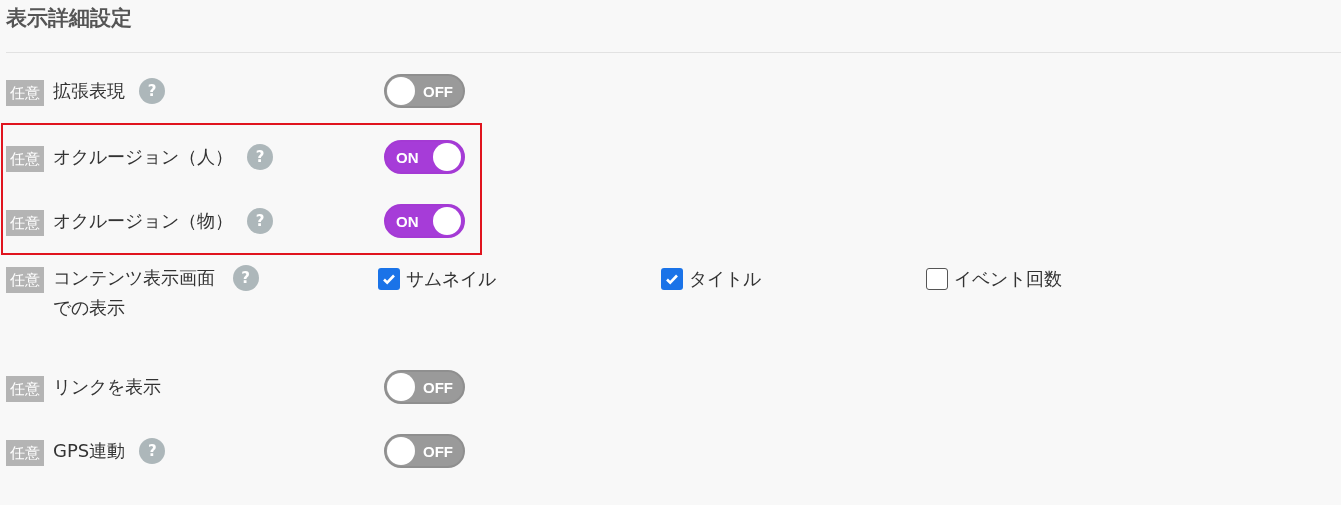 This screenshot has height=505, width=1341. Describe the element at coordinates (451, 279) in the screenshot. I see `checkbox-label: サムネイル` at that location.